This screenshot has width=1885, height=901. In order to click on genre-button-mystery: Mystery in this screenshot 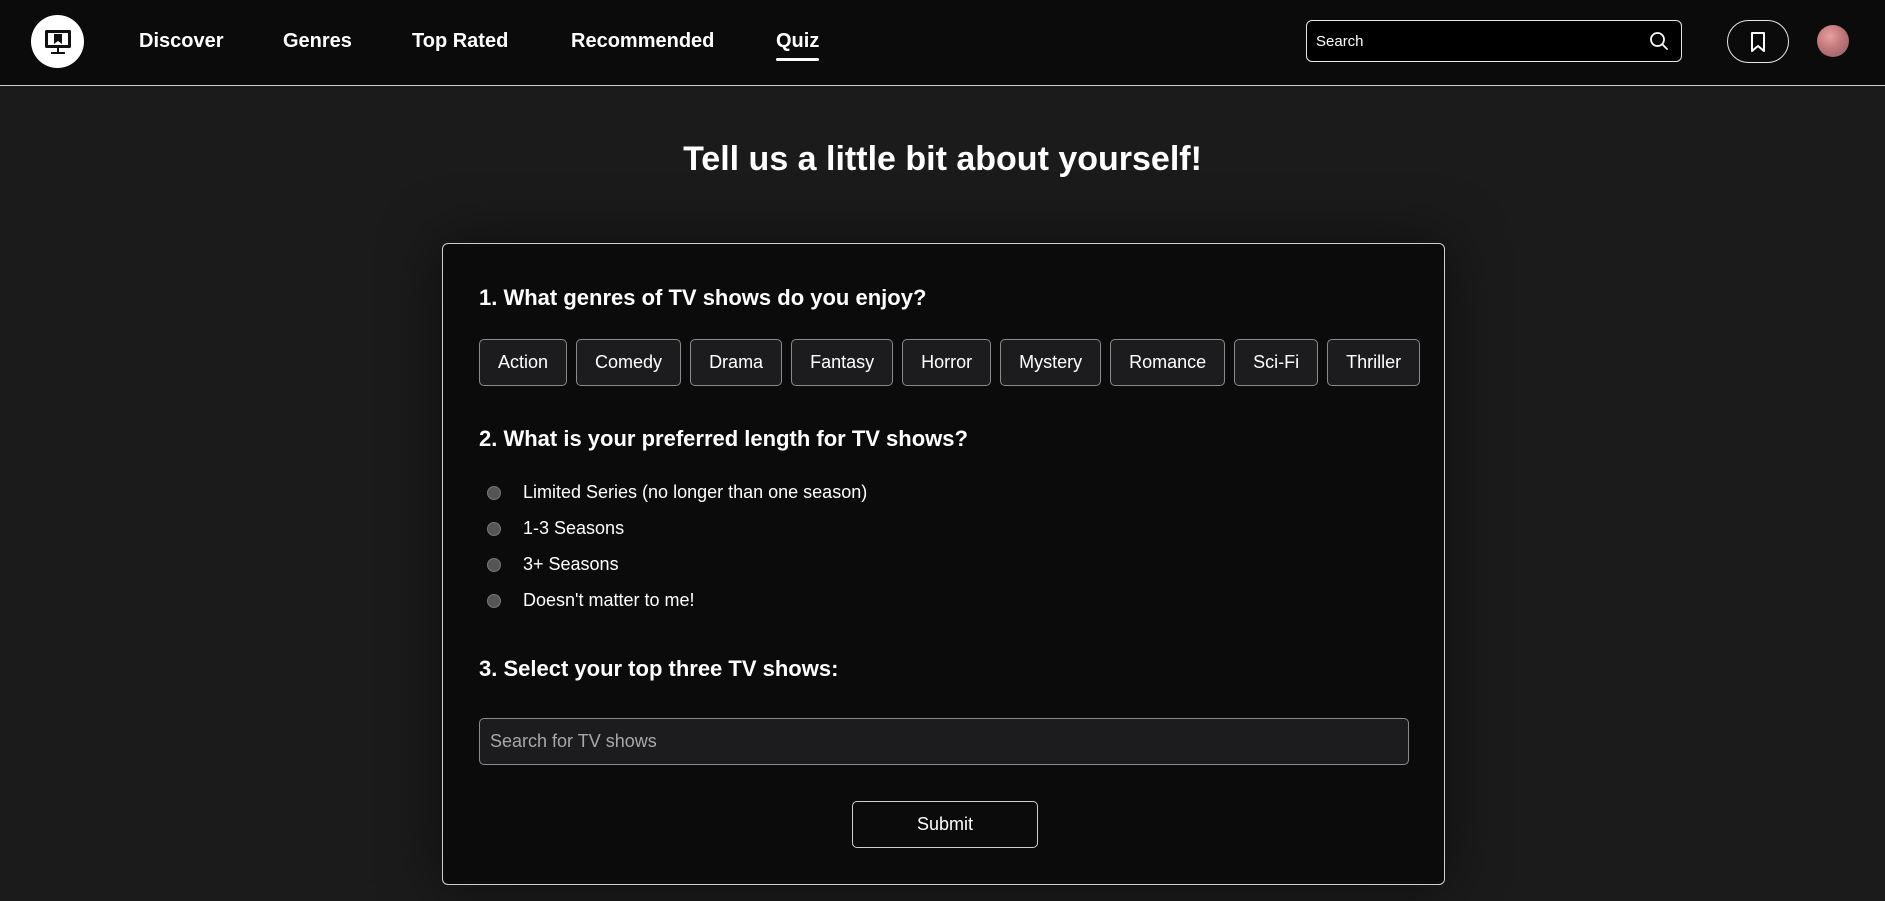, I will do `click(1051, 362)`.